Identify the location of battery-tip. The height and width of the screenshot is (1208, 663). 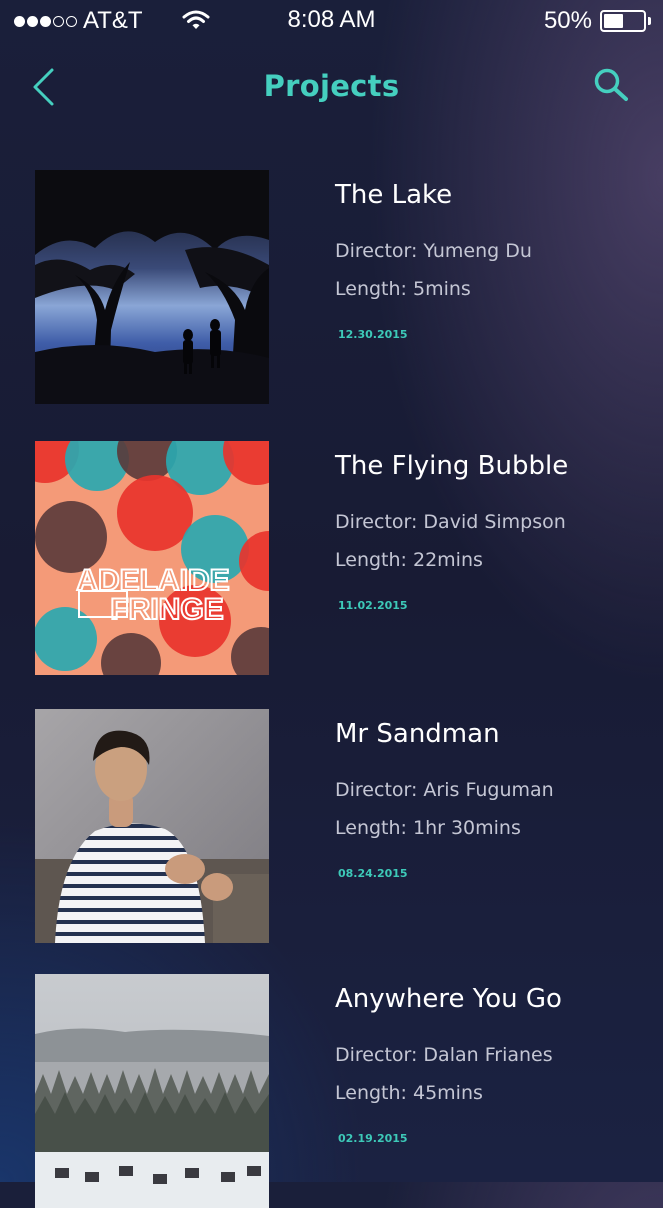
(649, 21).